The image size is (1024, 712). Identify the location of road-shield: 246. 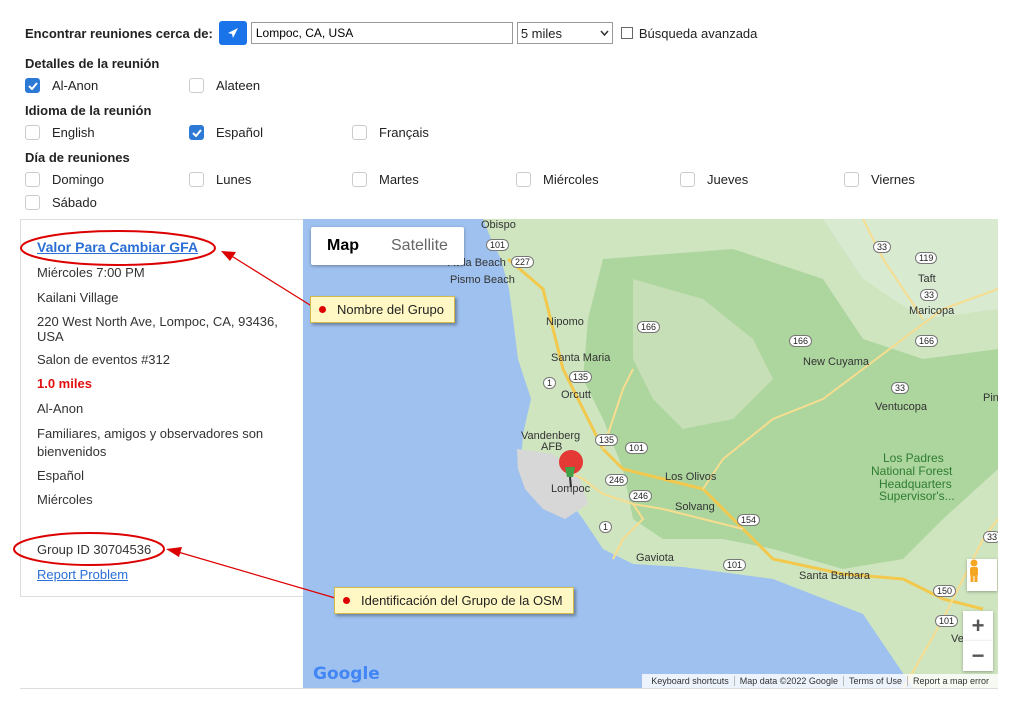
(617, 480).